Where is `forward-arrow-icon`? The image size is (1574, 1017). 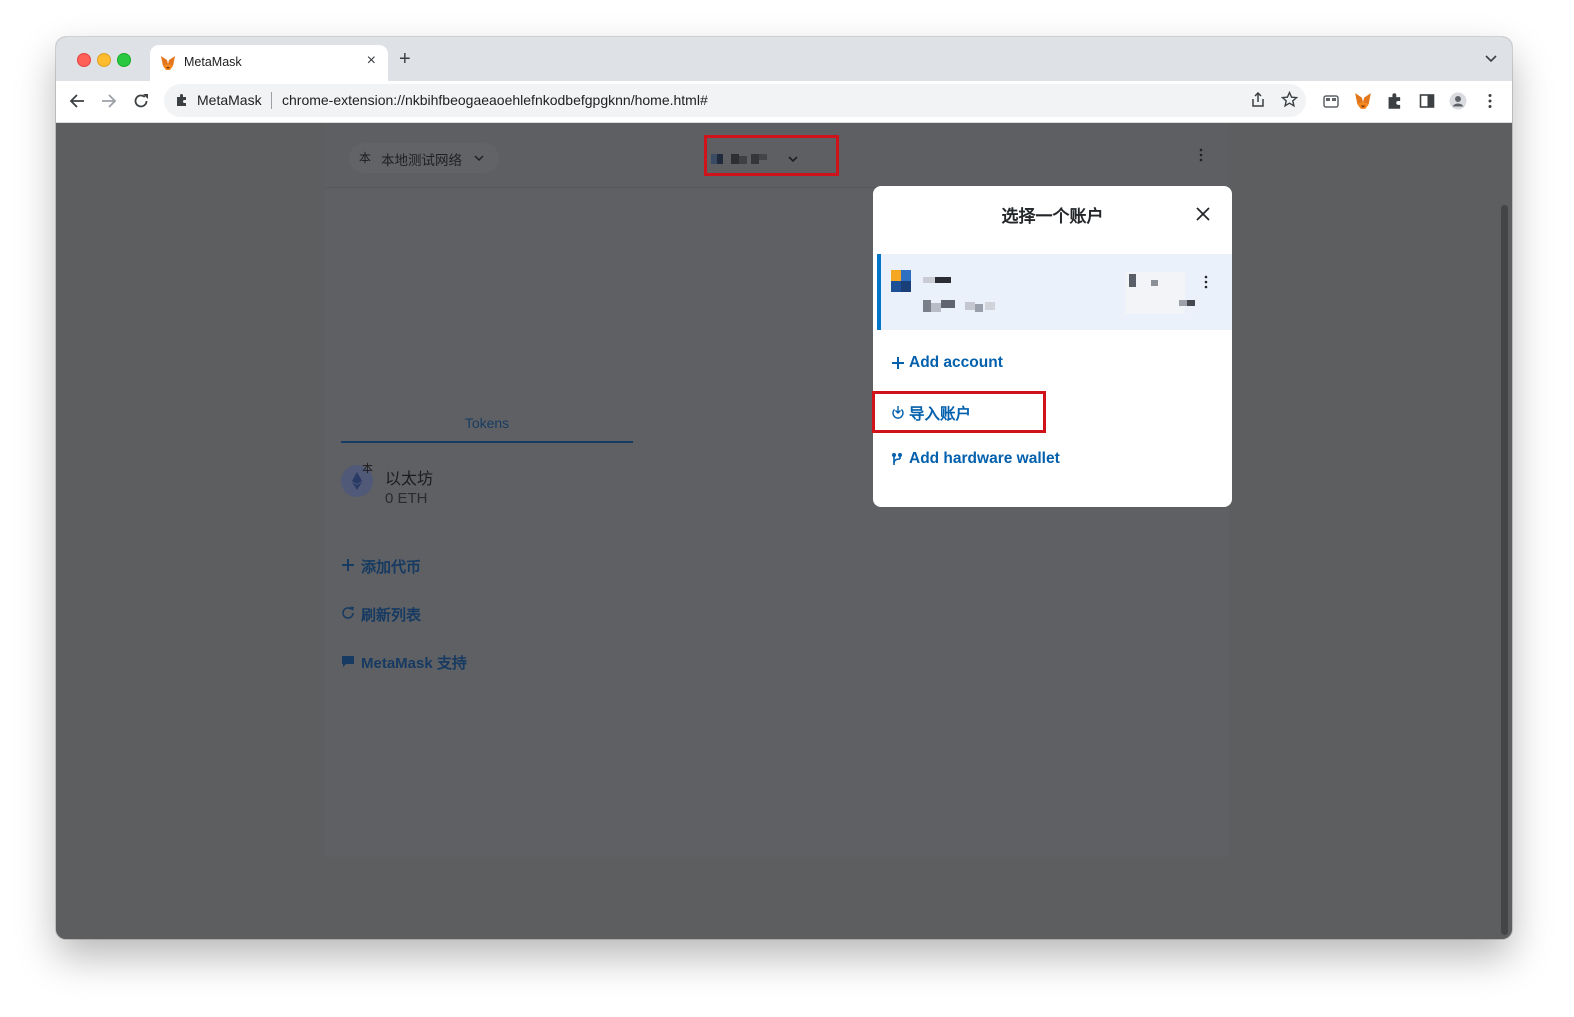
forward-arrow-icon is located at coordinates (109, 101).